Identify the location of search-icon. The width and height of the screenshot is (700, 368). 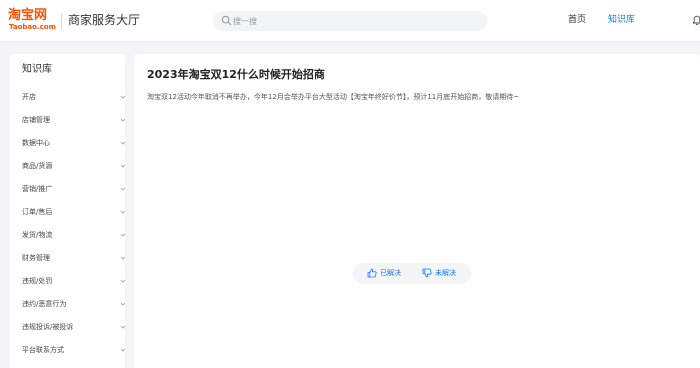
(226, 20).